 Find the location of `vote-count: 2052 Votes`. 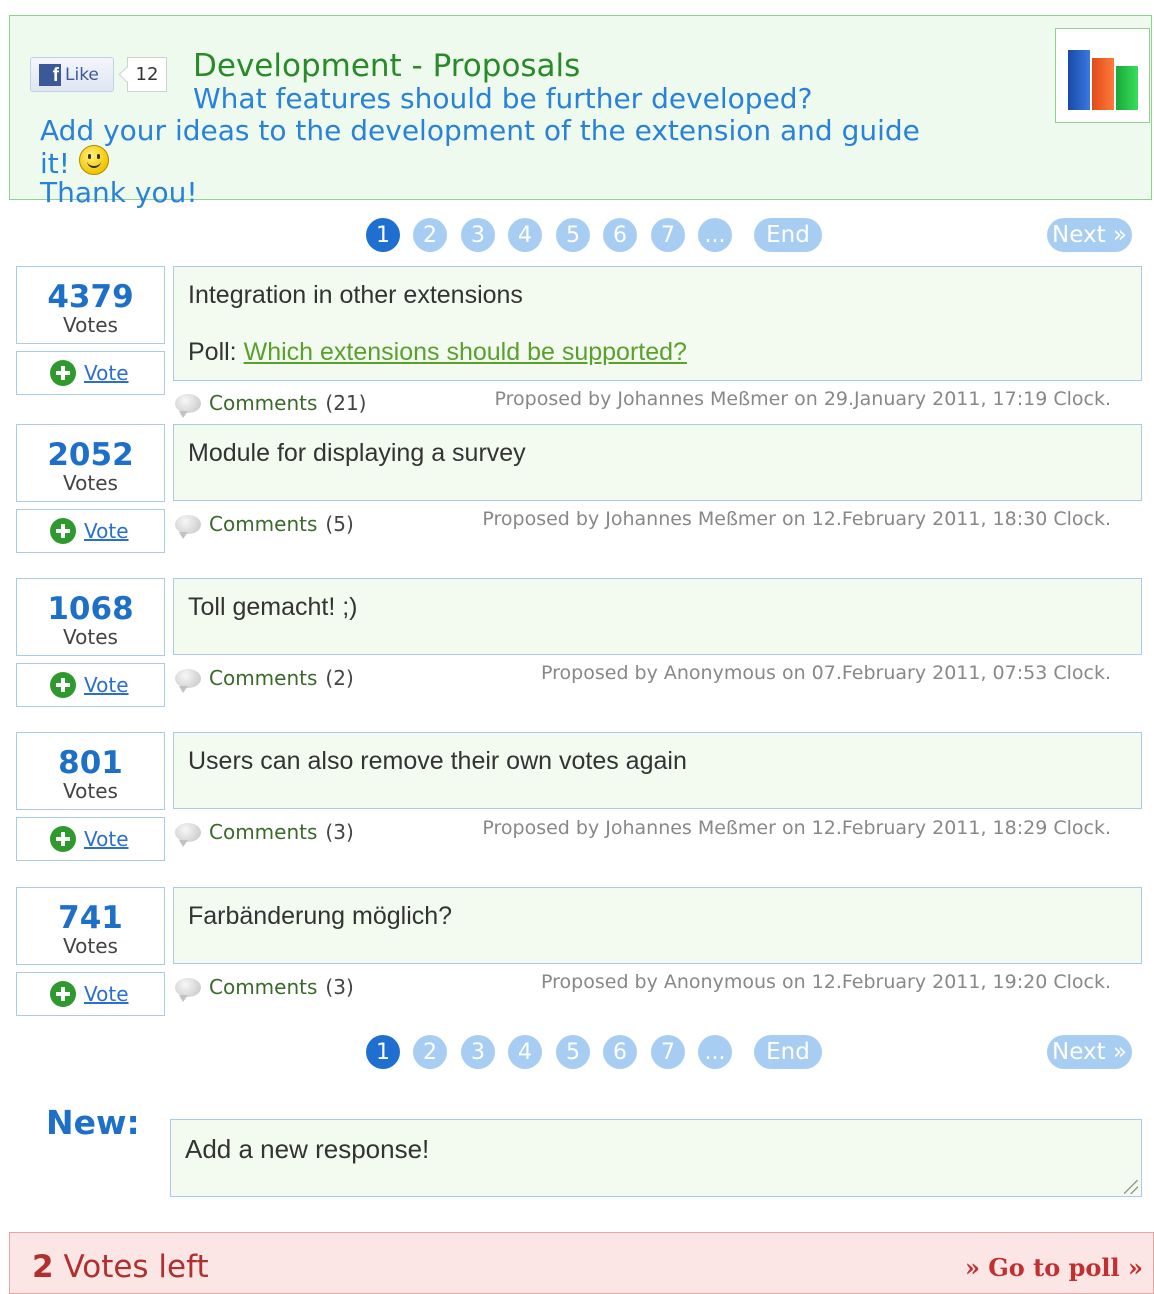

vote-count: 2052 Votes is located at coordinates (90, 463).